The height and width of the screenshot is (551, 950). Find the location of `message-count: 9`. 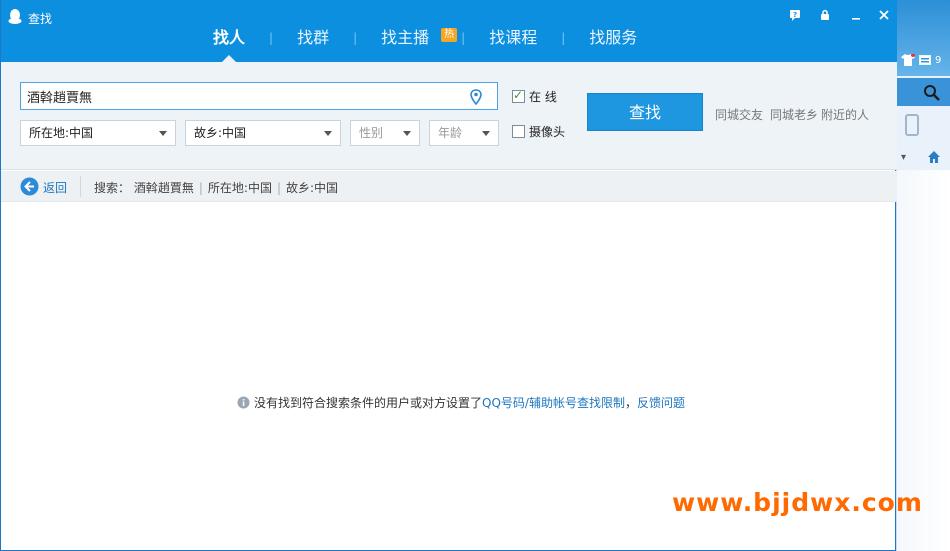

message-count: 9 is located at coordinates (938, 60).